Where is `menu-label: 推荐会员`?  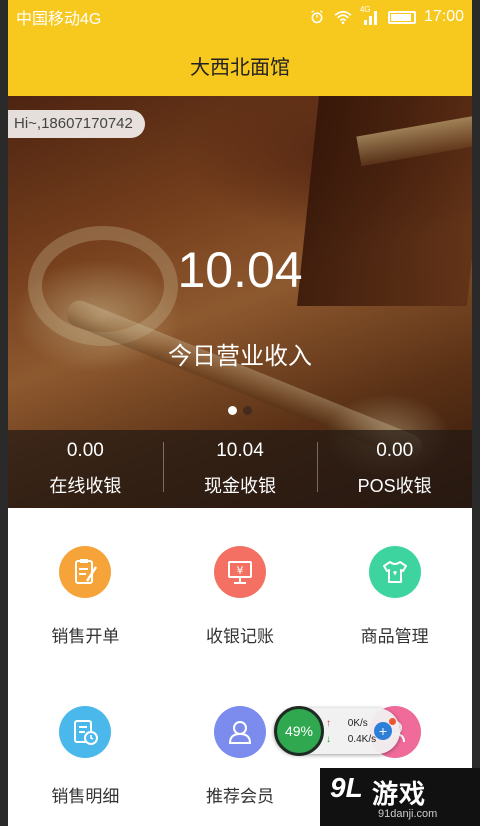
menu-label: 推荐会员 is located at coordinates (239, 796).